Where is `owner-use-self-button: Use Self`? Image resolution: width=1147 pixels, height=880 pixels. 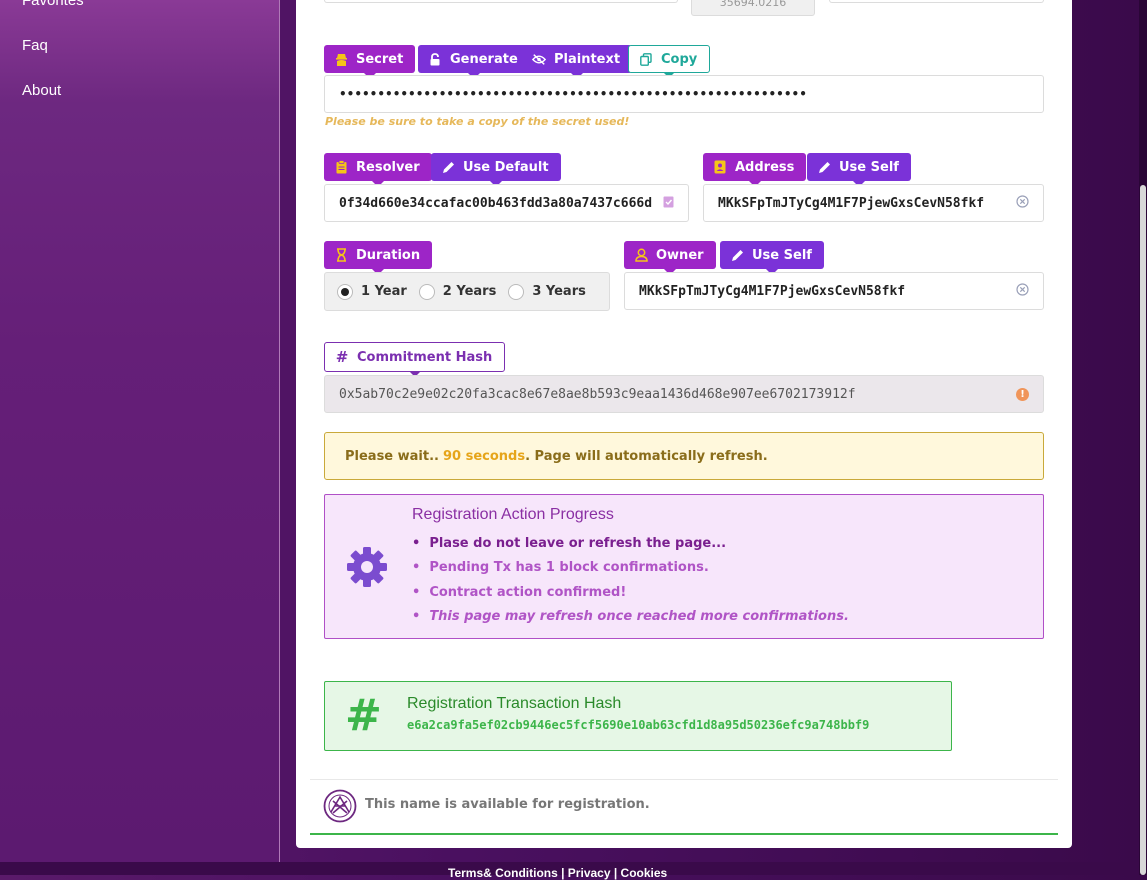 owner-use-self-button: Use Self is located at coordinates (772, 258).